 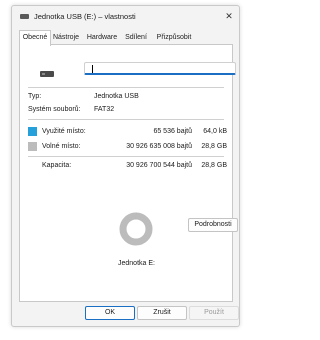 I want to click on free-space-size: 28,8 GB, so click(x=214, y=146).